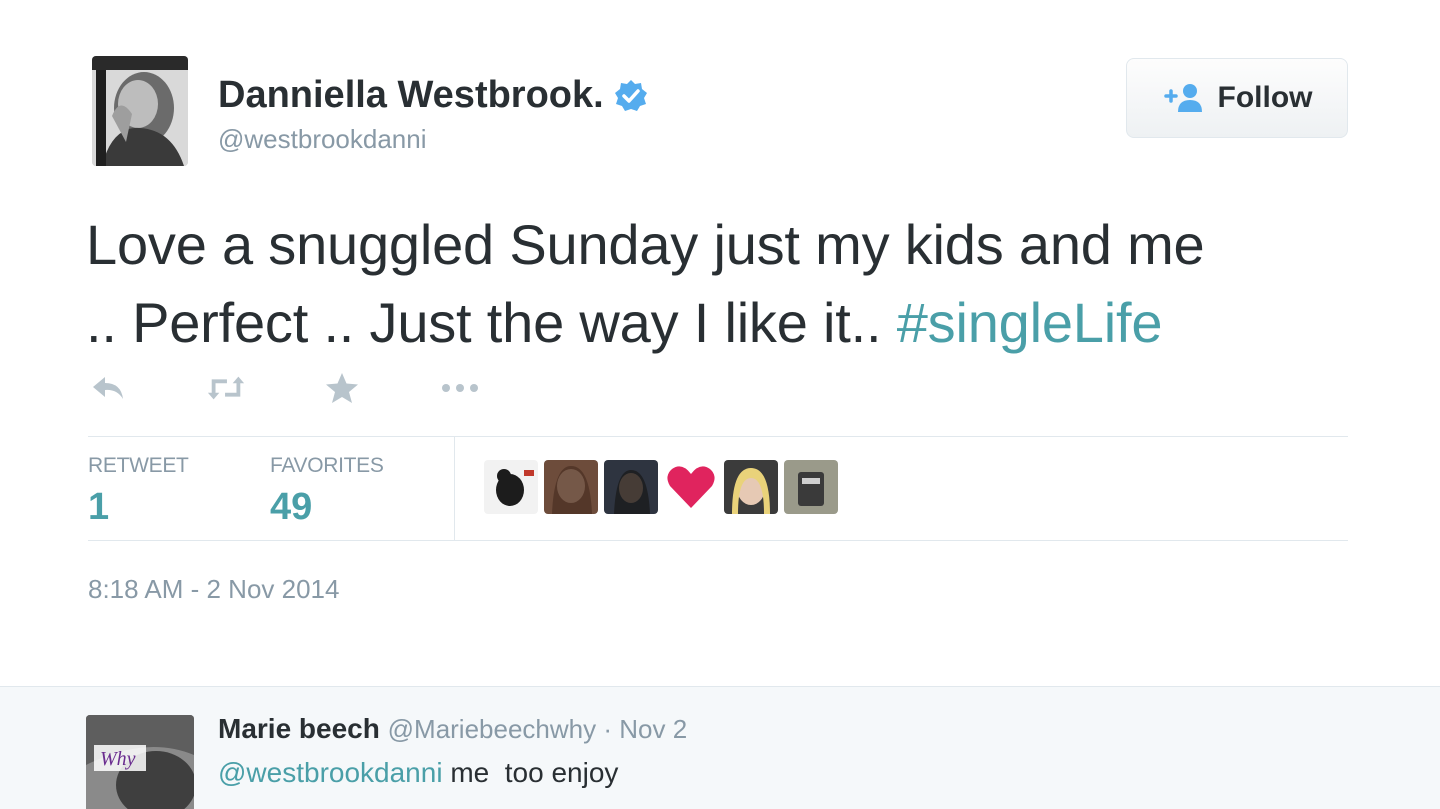 Image resolution: width=1440 pixels, height=809 pixels. I want to click on retweet-count: 1, so click(99, 507).